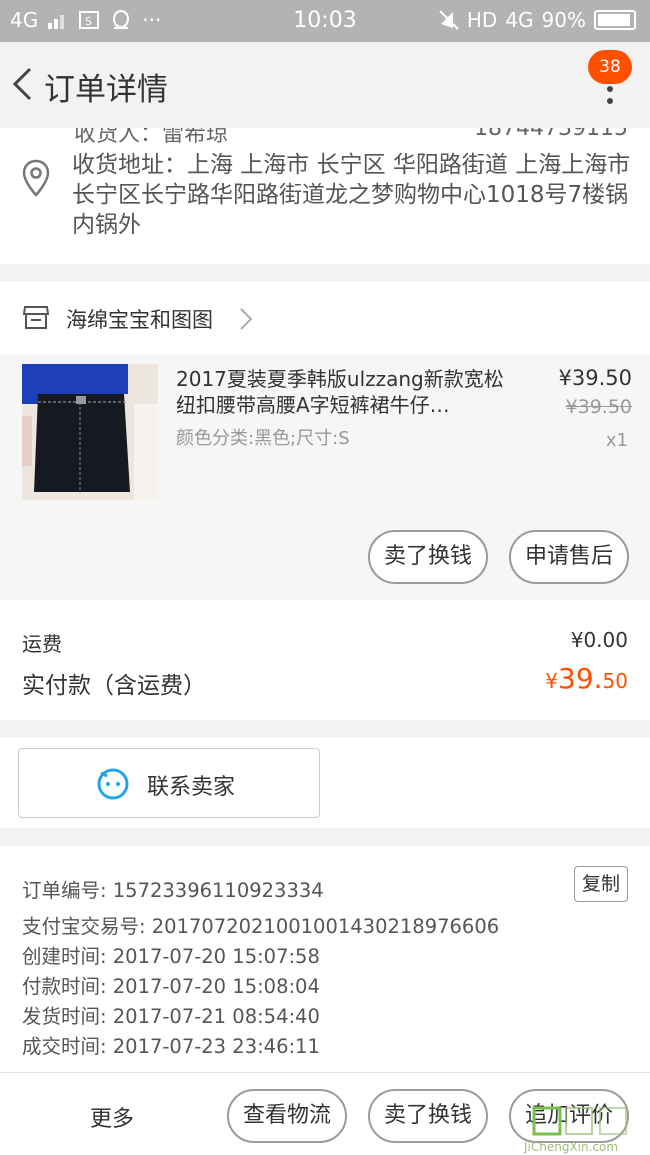 The width and height of the screenshot is (650, 1155). I want to click on store-icon, so click(36, 317).